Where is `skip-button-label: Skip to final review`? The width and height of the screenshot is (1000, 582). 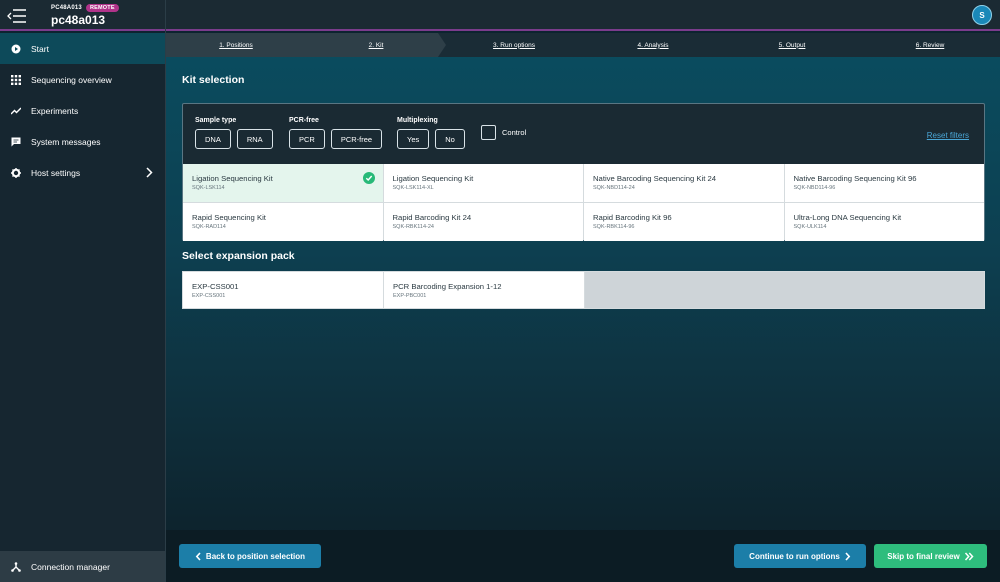 skip-button-label: Skip to final review is located at coordinates (923, 556).